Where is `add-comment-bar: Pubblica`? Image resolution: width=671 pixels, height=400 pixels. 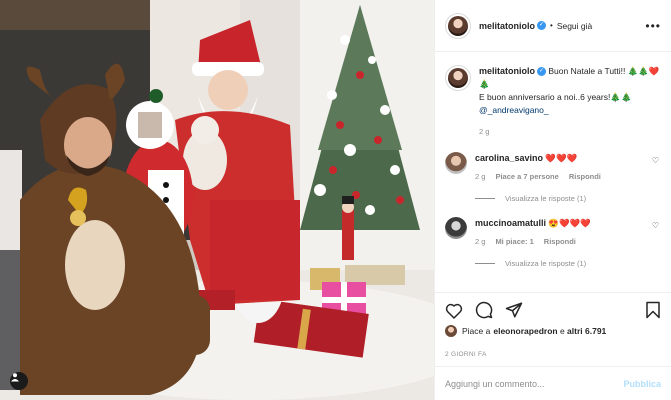
add-comment-bar: Pubblica is located at coordinates (553, 383).